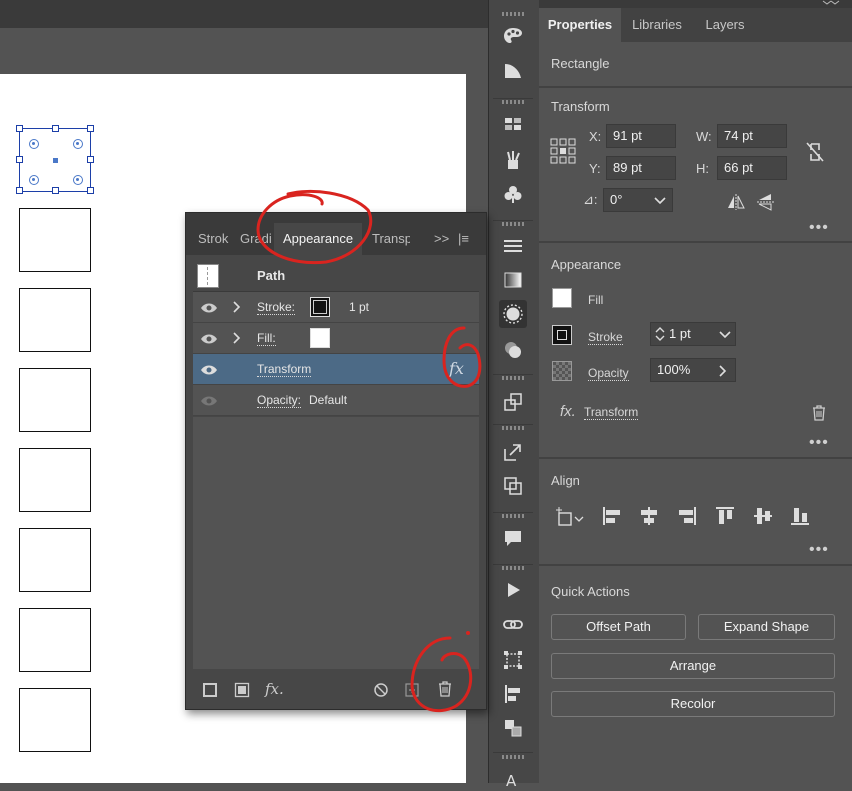 This screenshot has height=791, width=852. What do you see at coordinates (274, 689) in the screenshot?
I see `add-effect-icon: fx.` at bounding box center [274, 689].